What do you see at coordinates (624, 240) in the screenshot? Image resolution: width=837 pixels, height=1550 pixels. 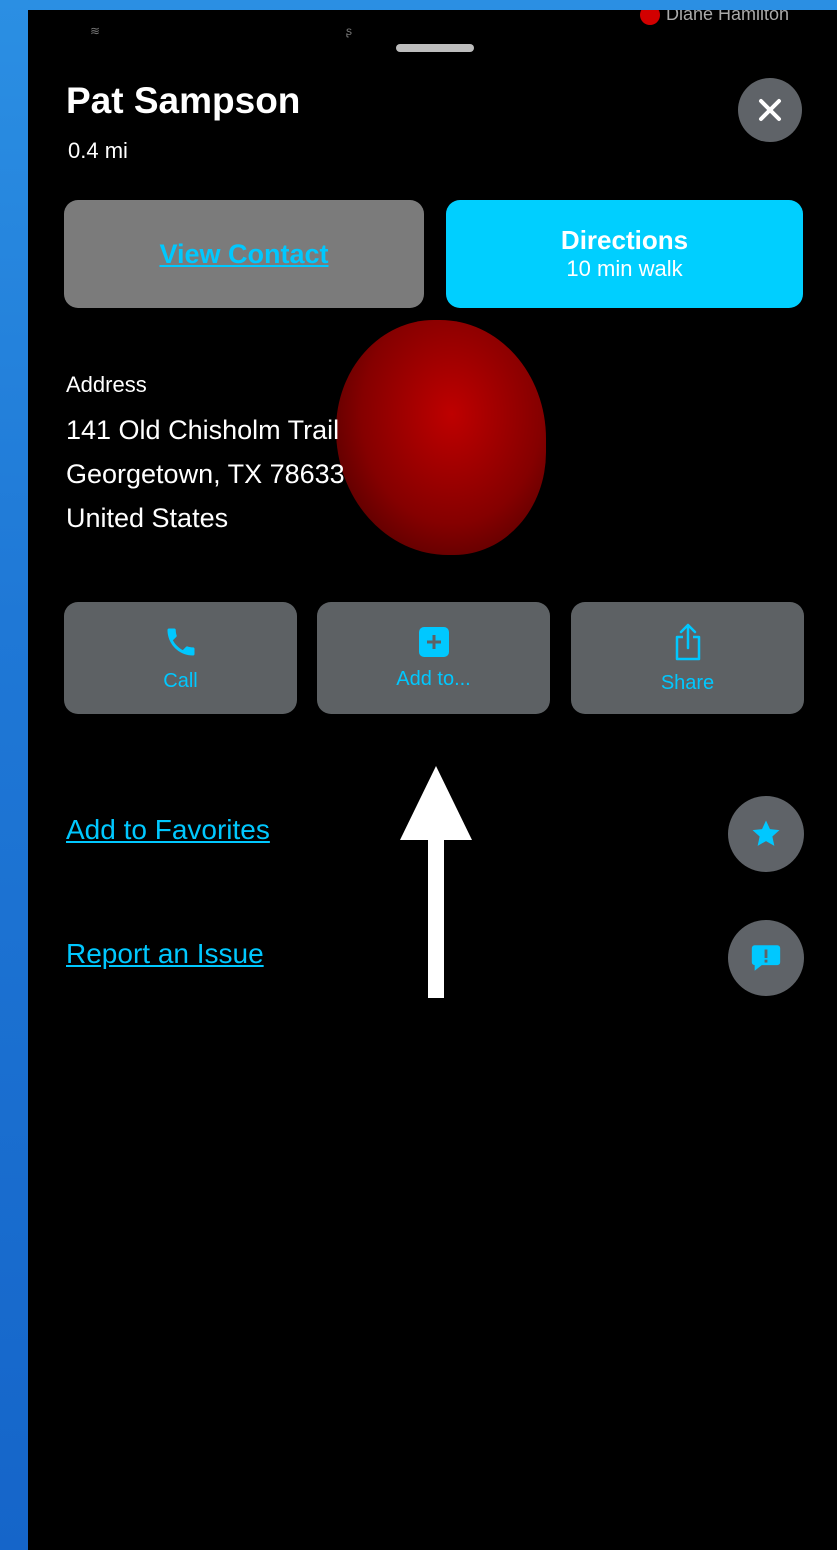 I see `directions-label: Directions` at bounding box center [624, 240].